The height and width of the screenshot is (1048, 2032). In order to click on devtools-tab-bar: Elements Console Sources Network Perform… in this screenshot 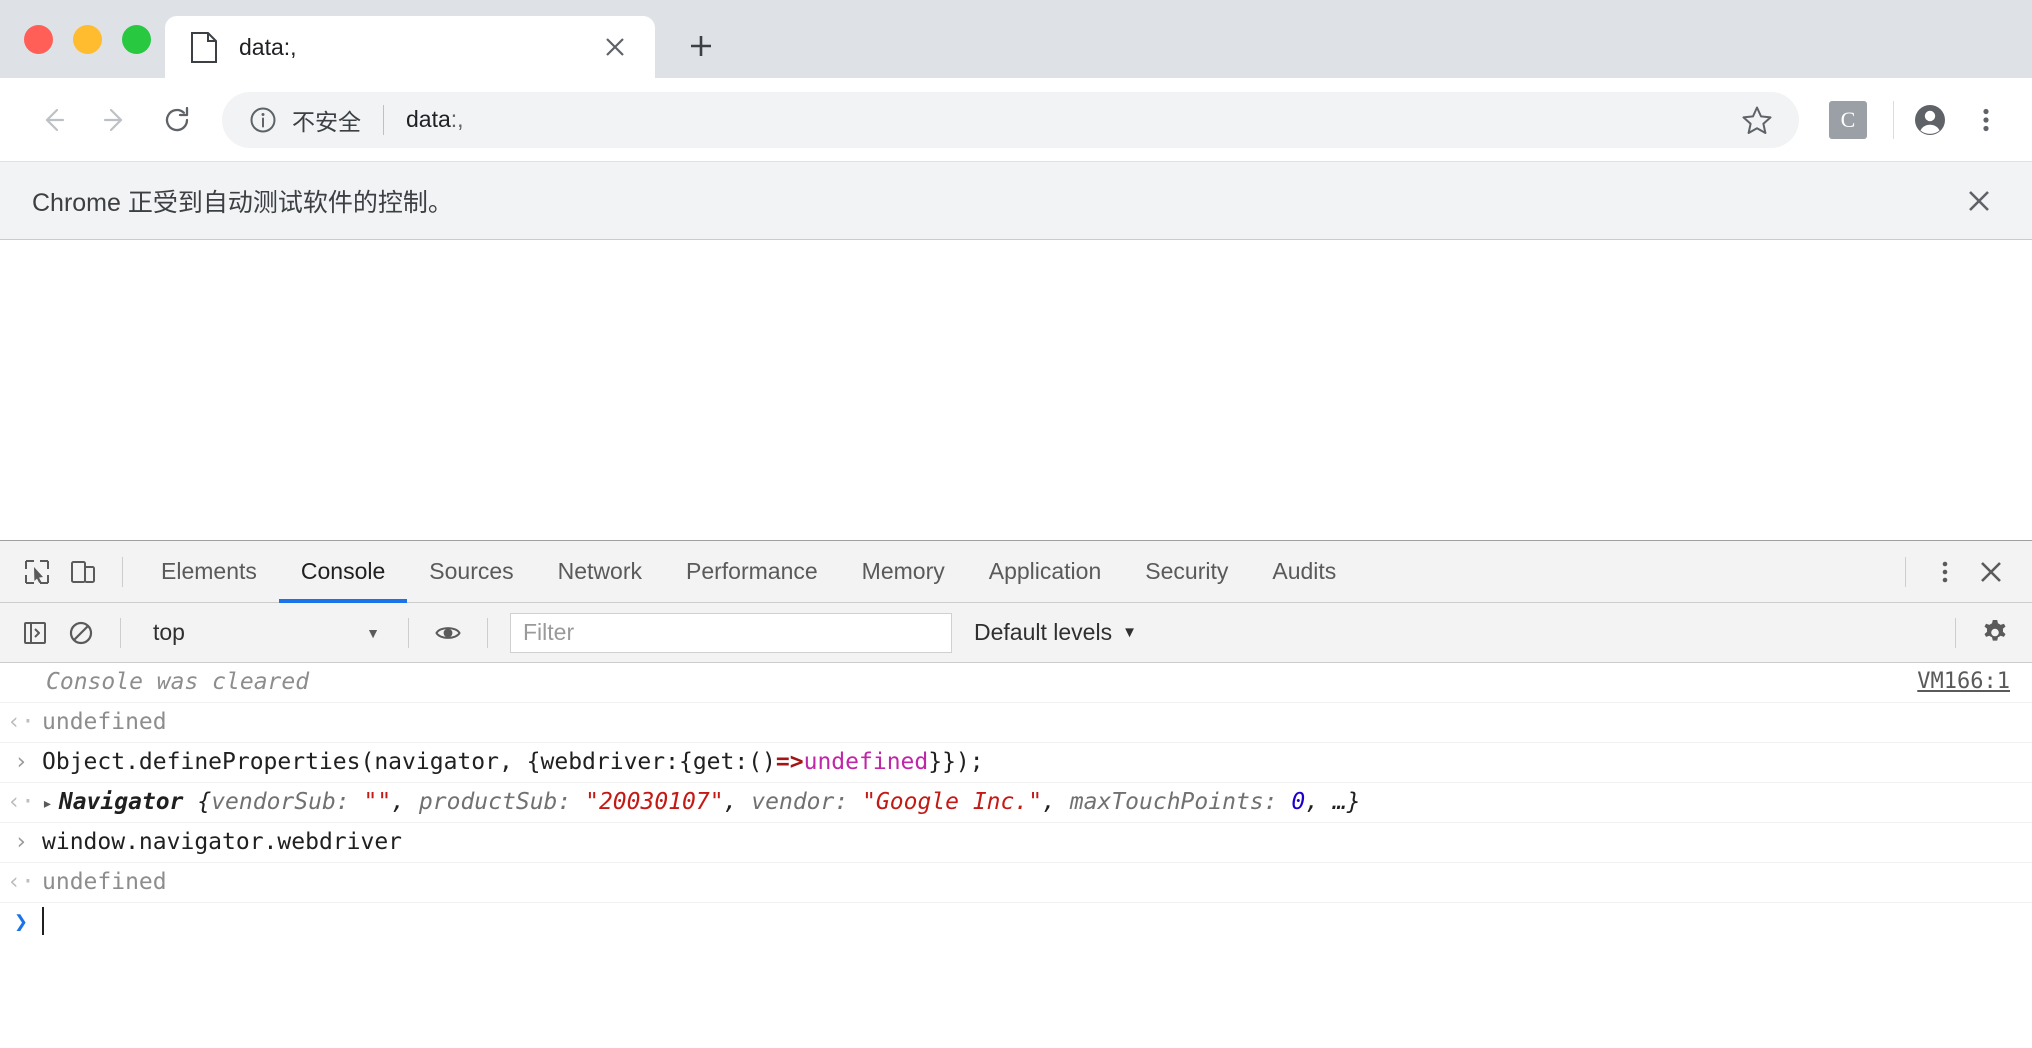, I will do `click(1016, 572)`.